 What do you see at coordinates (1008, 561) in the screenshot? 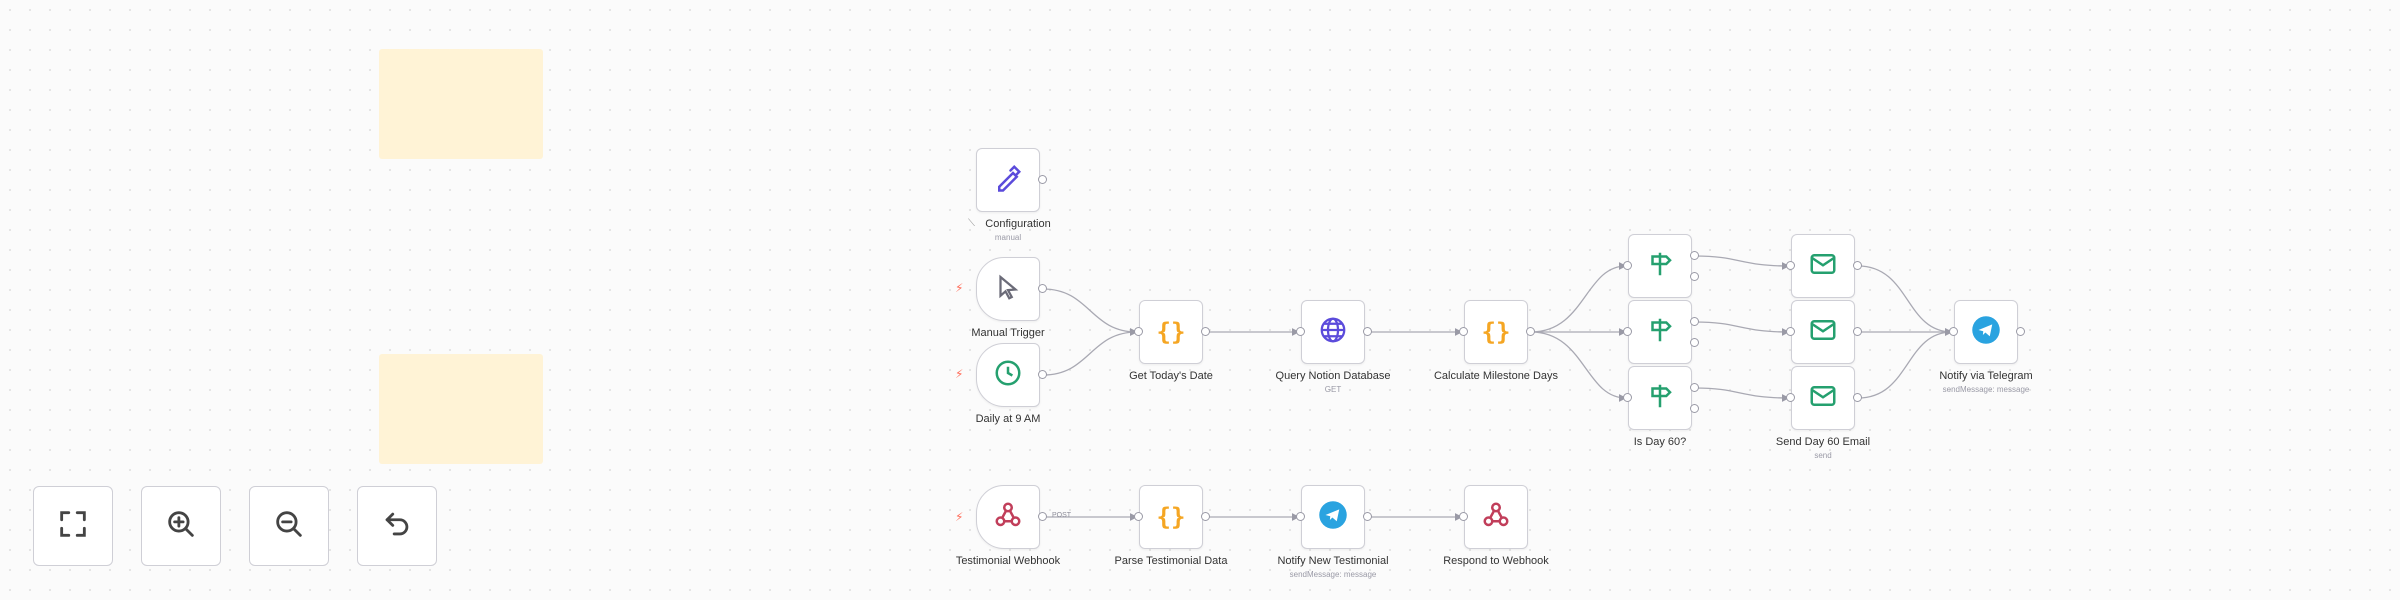
I see `node-label: Testimonial Webhook` at bounding box center [1008, 561].